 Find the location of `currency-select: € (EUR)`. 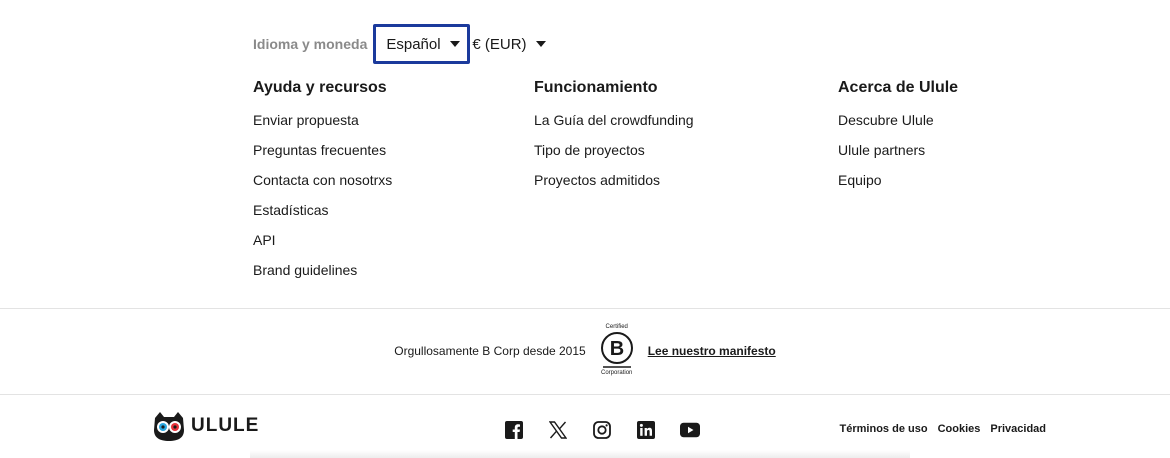

currency-select: € (EUR) is located at coordinates (508, 44).